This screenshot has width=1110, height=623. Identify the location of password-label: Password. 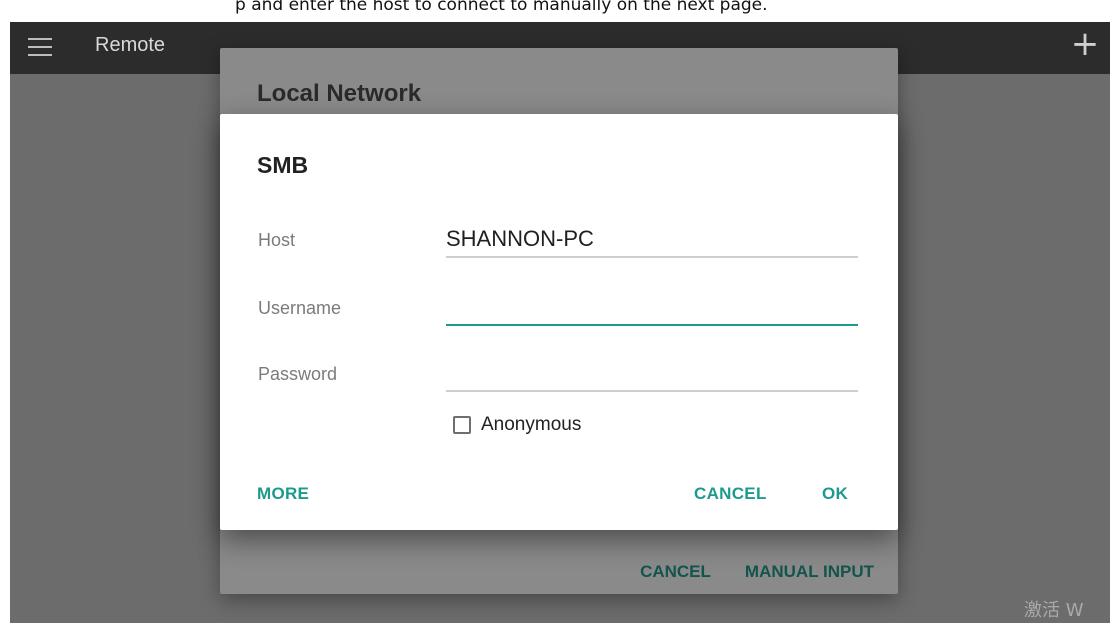
(298, 374).